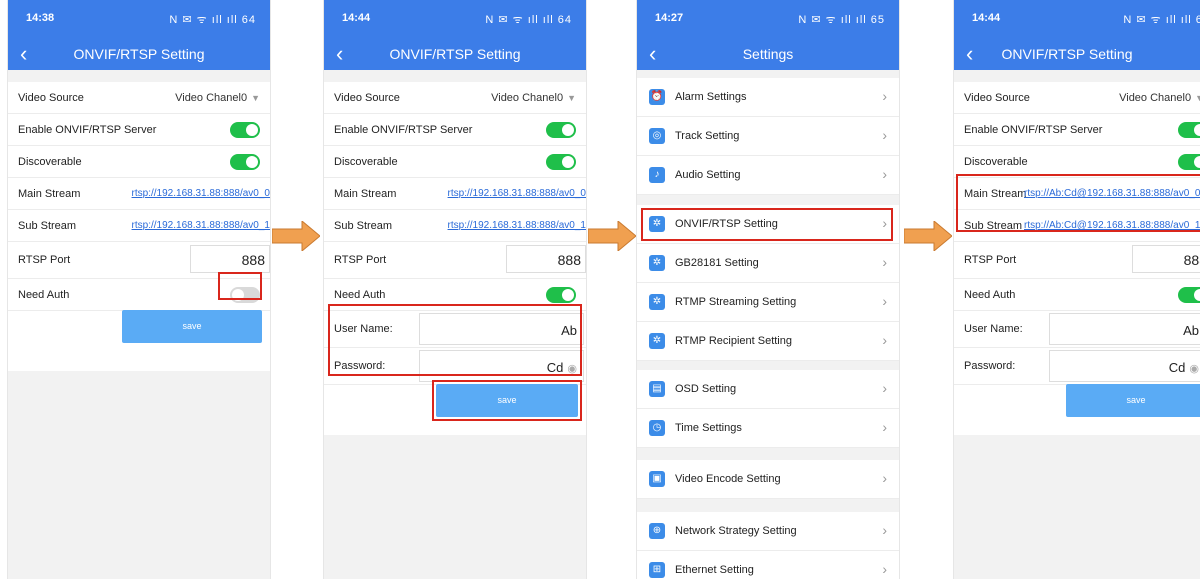  Describe the element at coordinates (366, 162) in the screenshot. I see `discoverable-label: Discoverable` at that location.